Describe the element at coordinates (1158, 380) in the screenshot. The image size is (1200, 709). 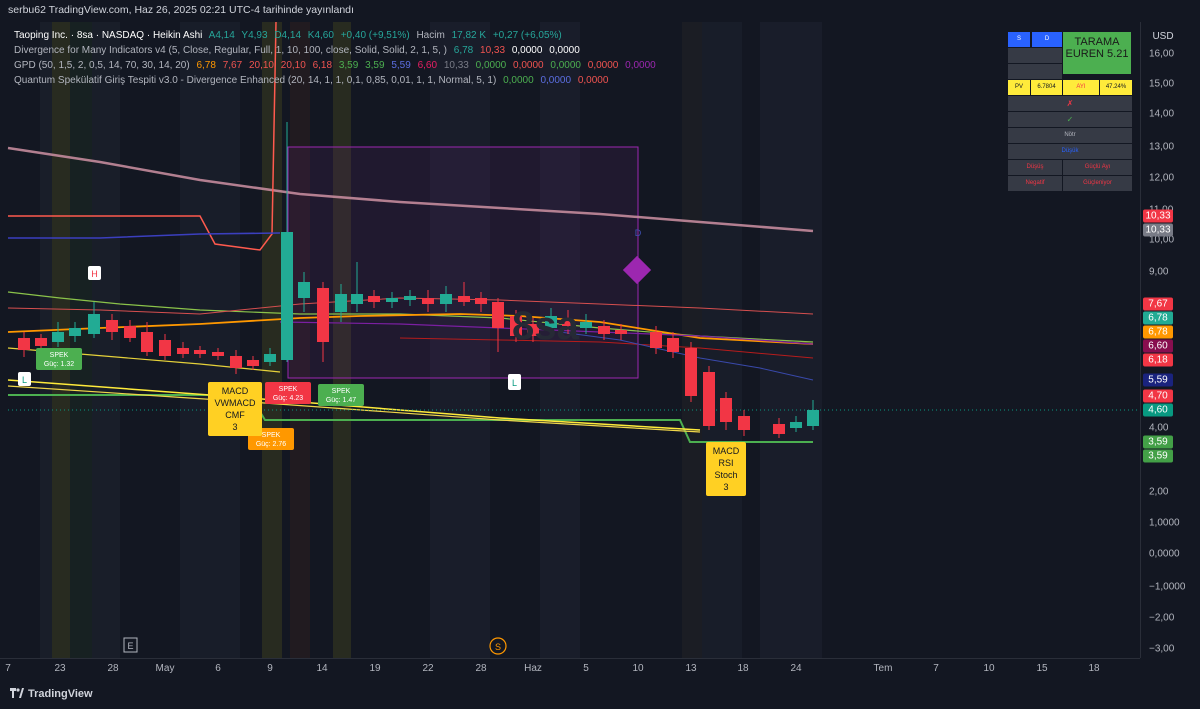
I see `price-badge: 5,59` at that location.